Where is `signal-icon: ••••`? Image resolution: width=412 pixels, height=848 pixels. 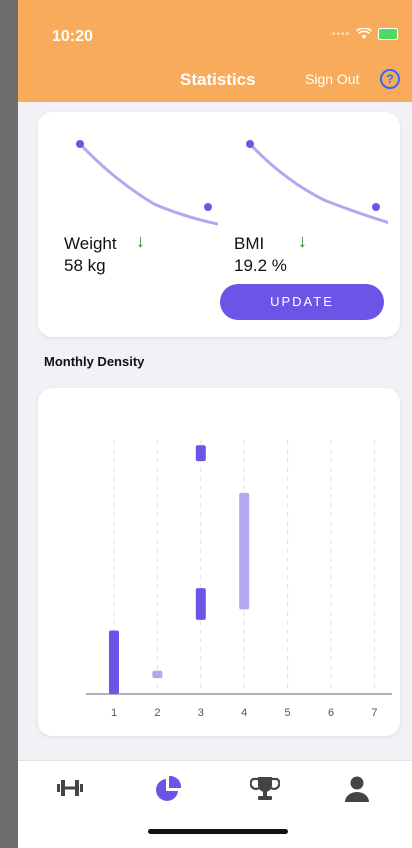
signal-icon: •••• is located at coordinates (340, 34).